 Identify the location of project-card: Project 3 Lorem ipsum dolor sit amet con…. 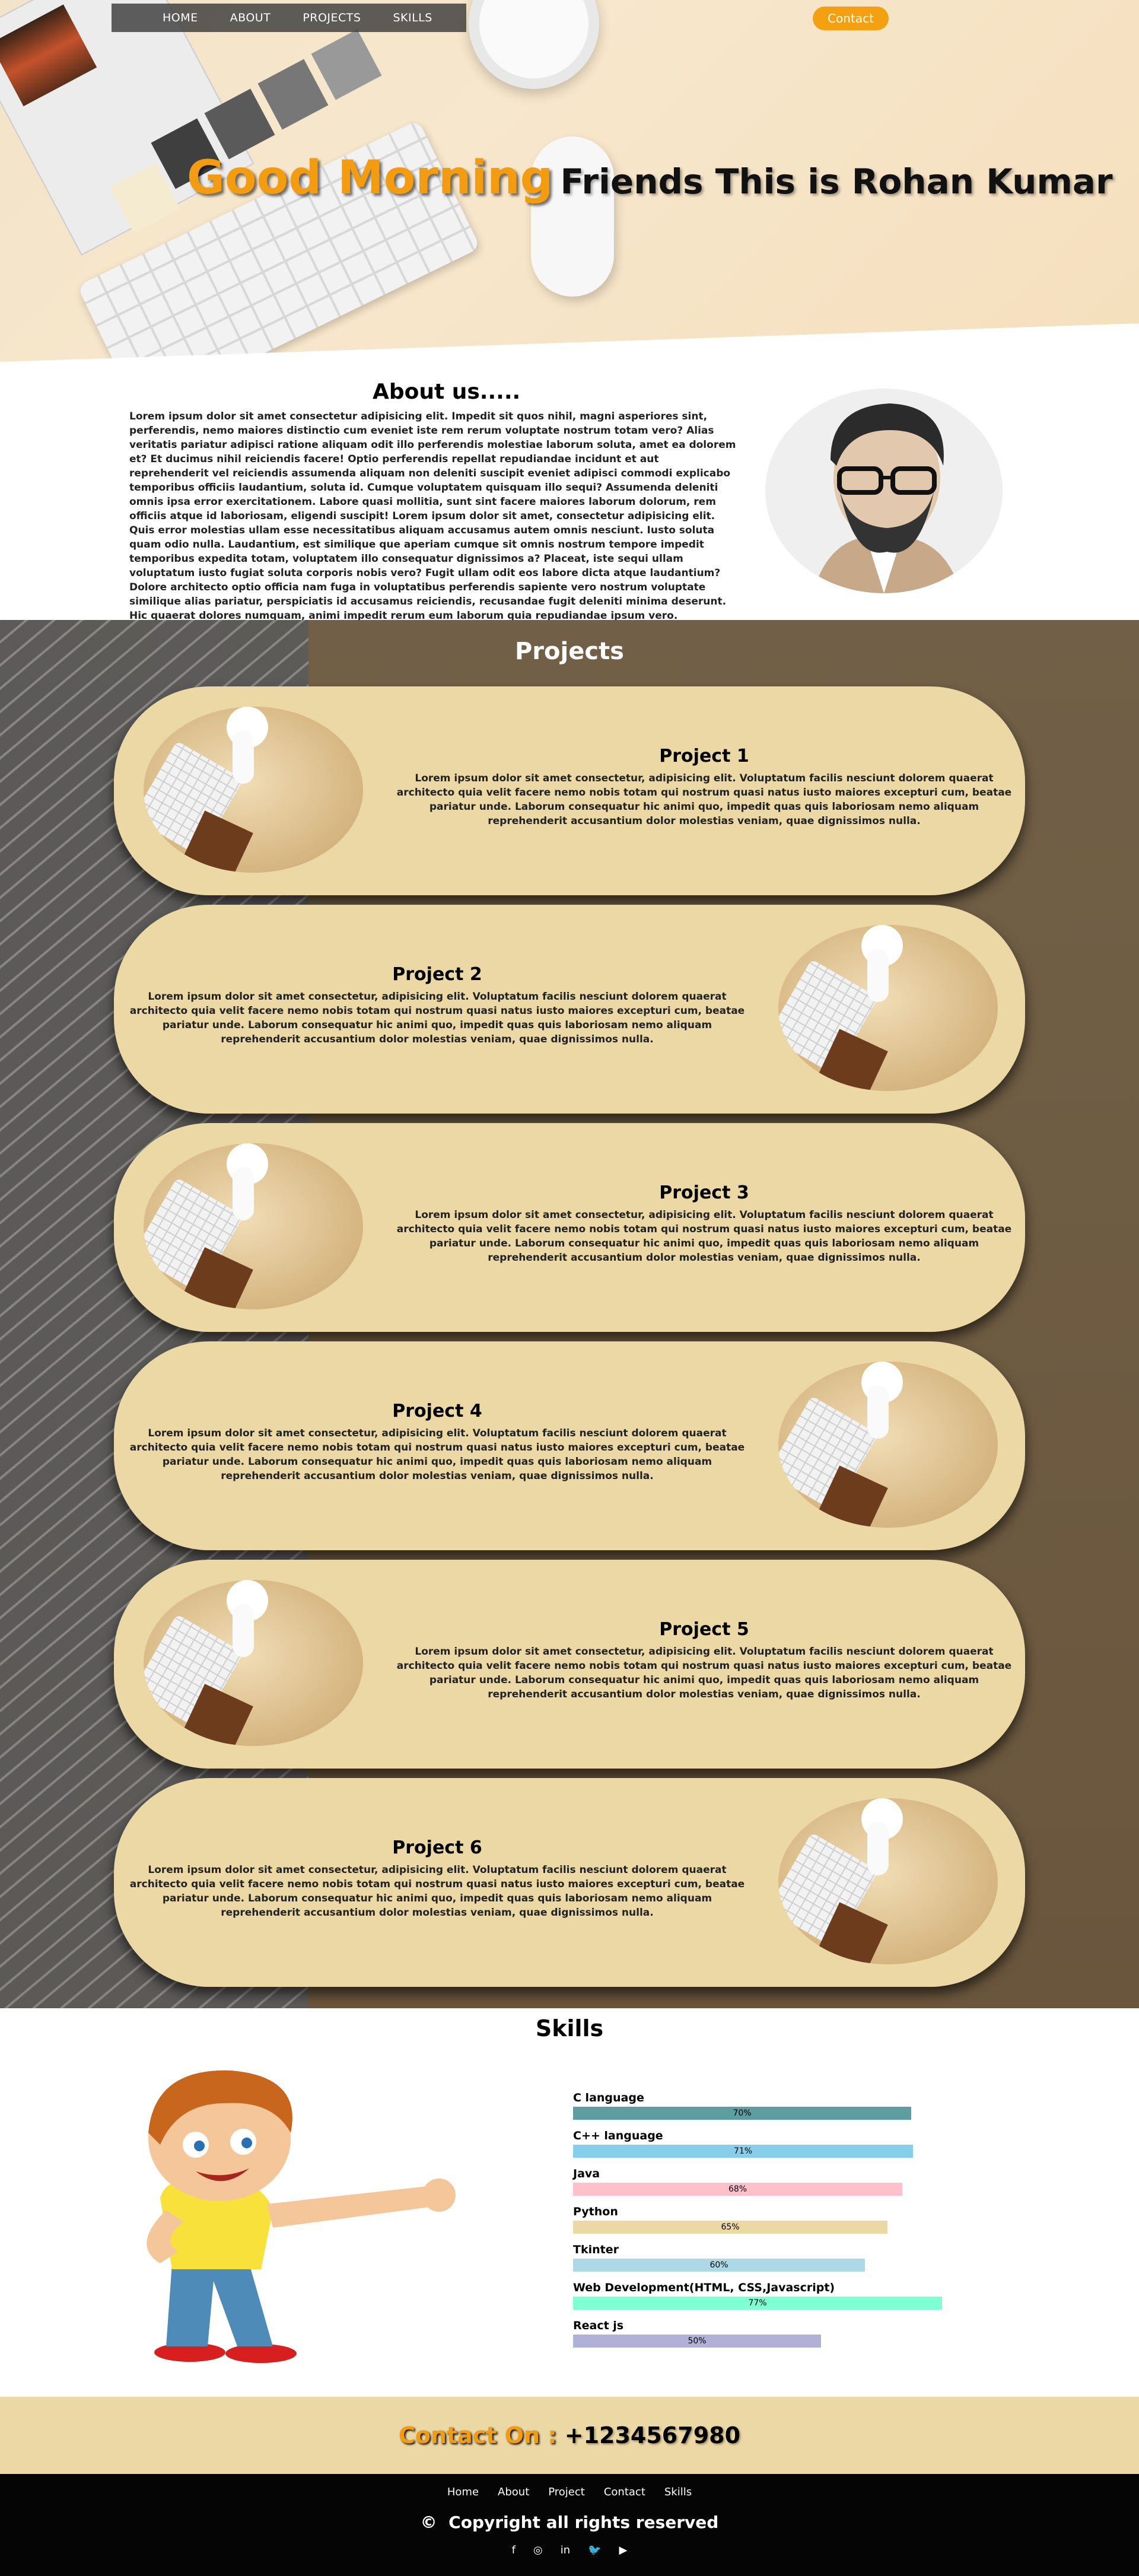
(569, 1227).